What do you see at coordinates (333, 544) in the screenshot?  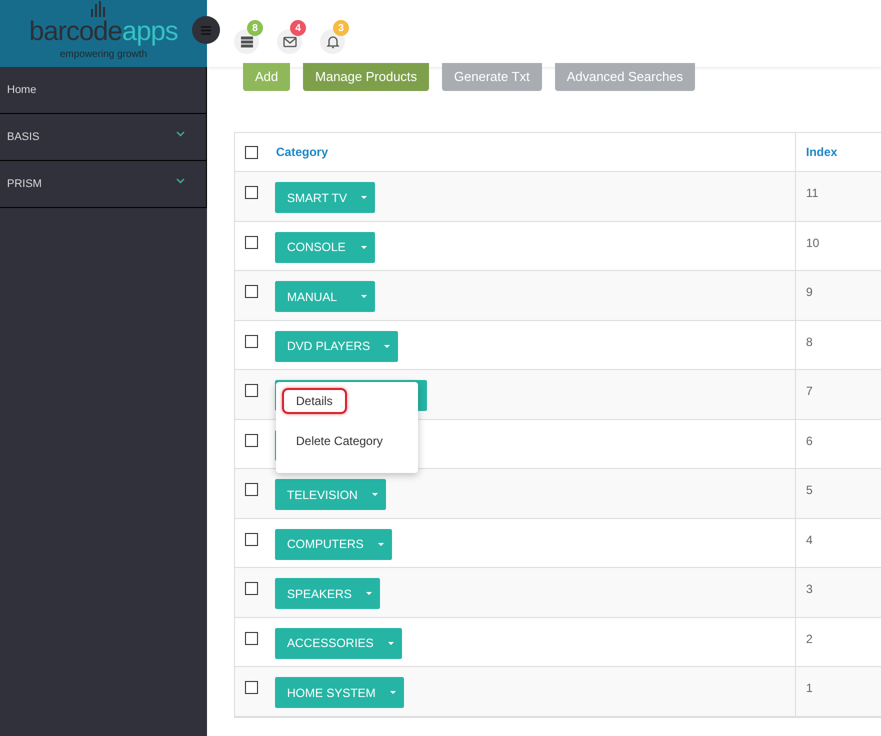 I see `category-dropdown-button: COMPUTERS` at bounding box center [333, 544].